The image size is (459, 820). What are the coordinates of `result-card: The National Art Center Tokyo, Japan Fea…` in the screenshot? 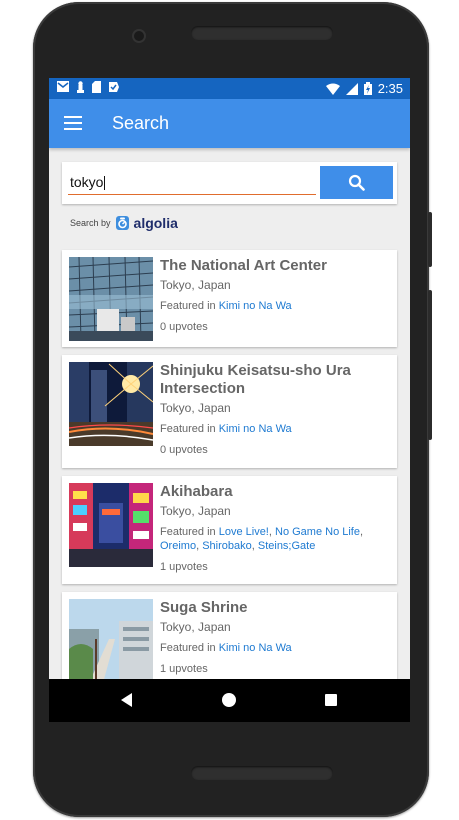 It's located at (229, 298).